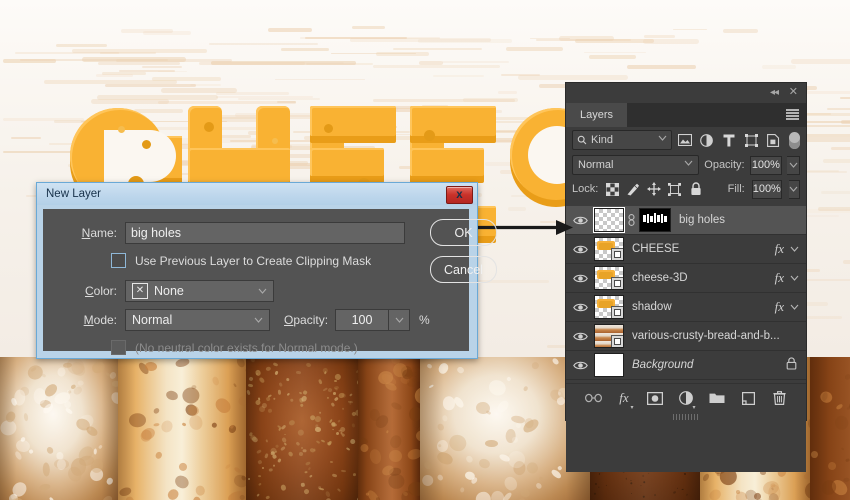  I want to click on lock-position-icon, so click(654, 189).